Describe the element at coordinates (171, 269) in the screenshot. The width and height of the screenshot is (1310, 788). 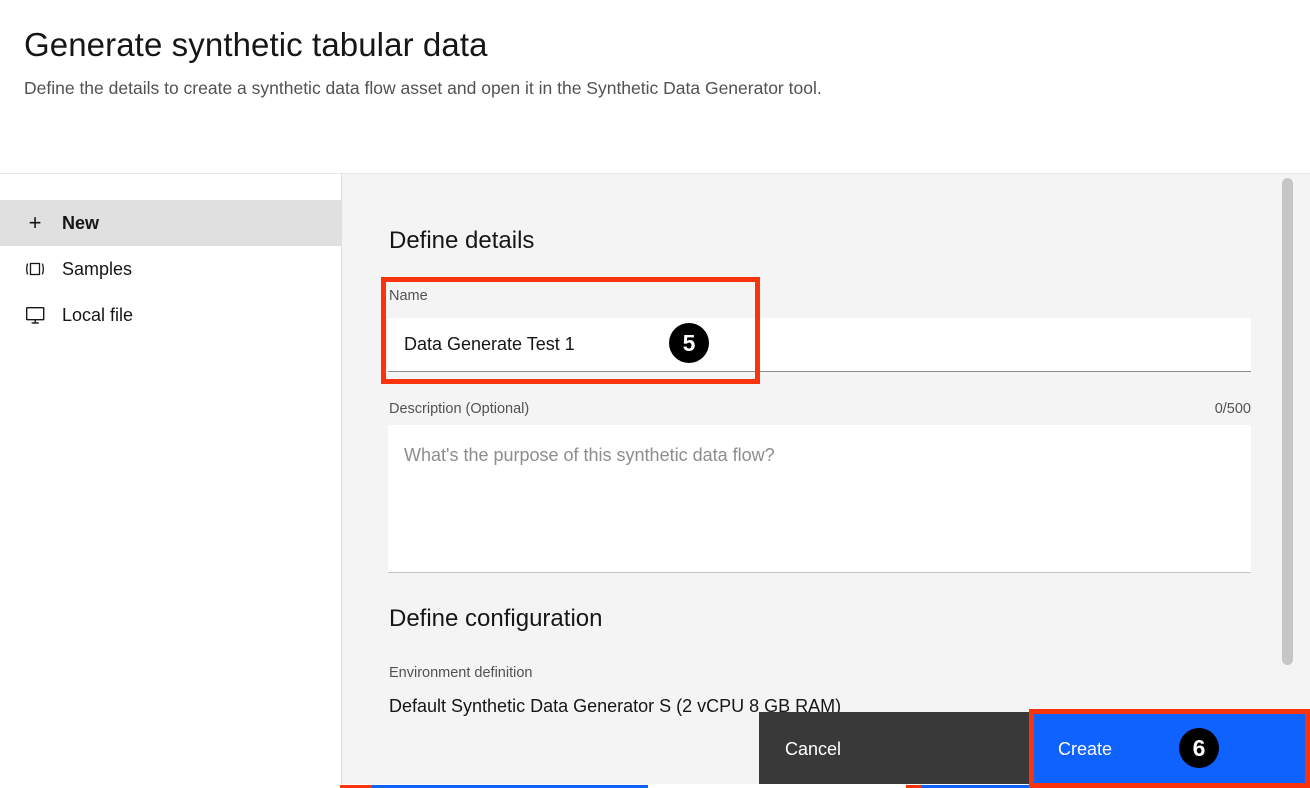
I see `sidebar-item-samples: Samples` at that location.